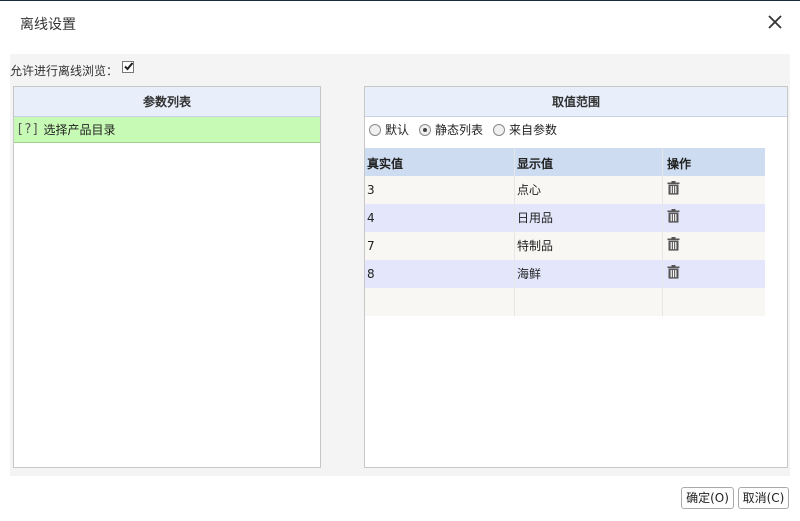  I want to click on real-value-cell: 3, so click(440, 190).